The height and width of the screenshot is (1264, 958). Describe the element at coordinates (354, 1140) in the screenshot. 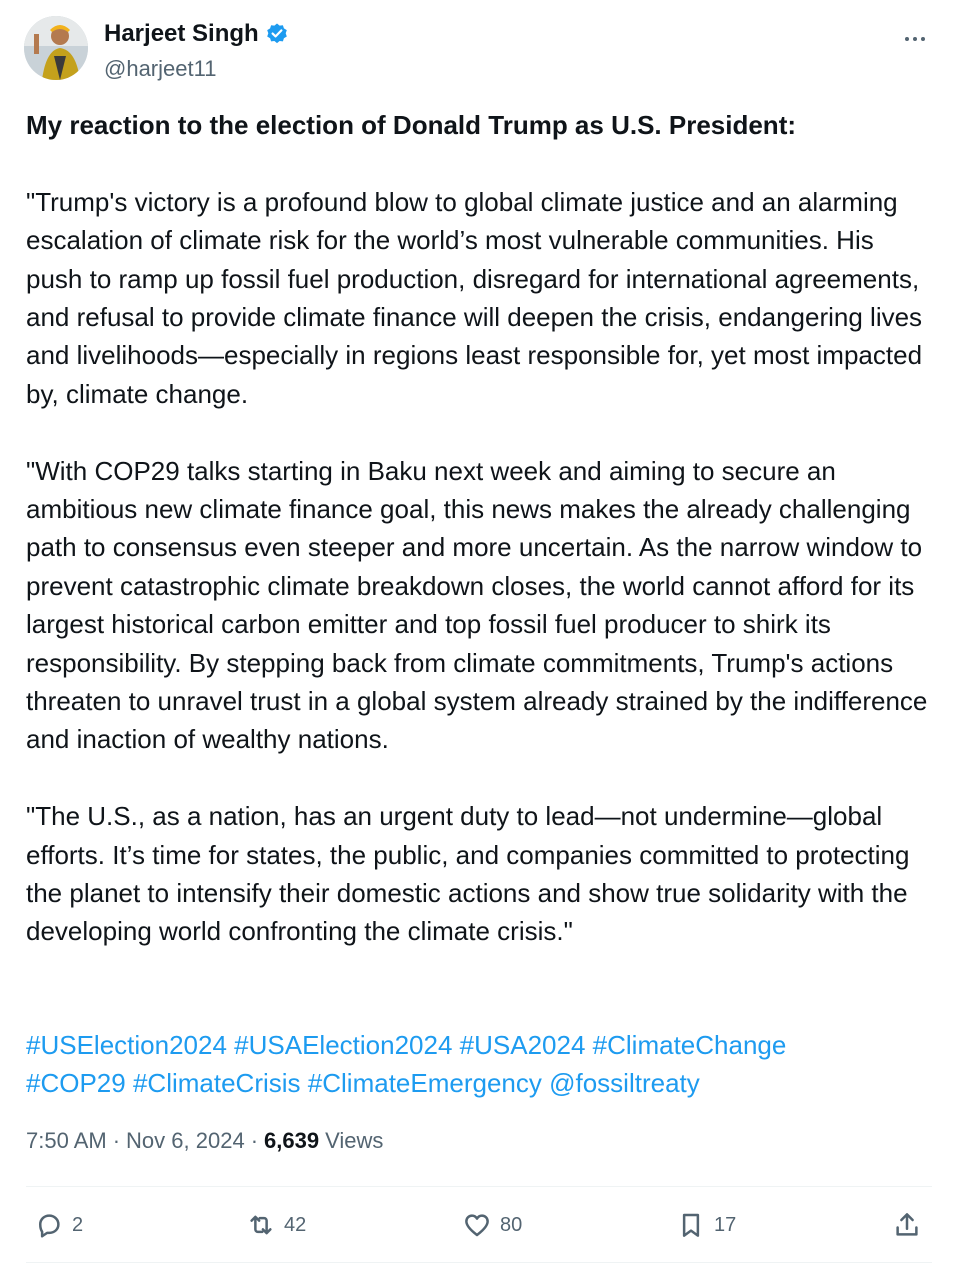

I see `views-label: Views` at that location.